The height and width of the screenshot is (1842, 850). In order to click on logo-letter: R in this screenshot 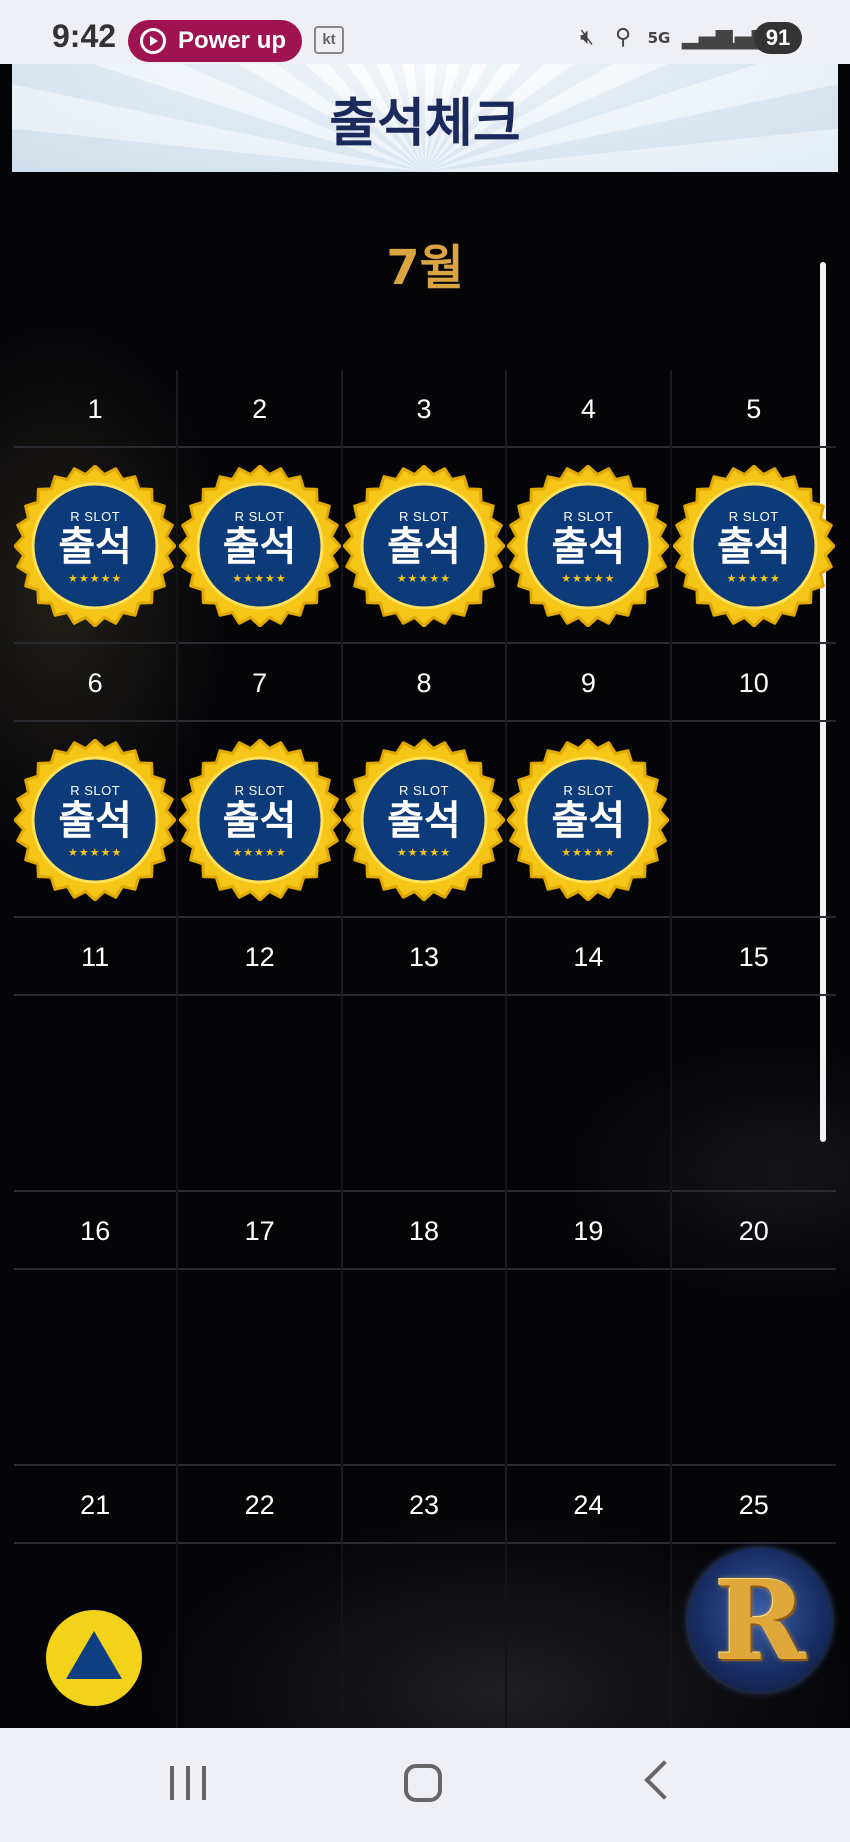, I will do `click(760, 1620)`.